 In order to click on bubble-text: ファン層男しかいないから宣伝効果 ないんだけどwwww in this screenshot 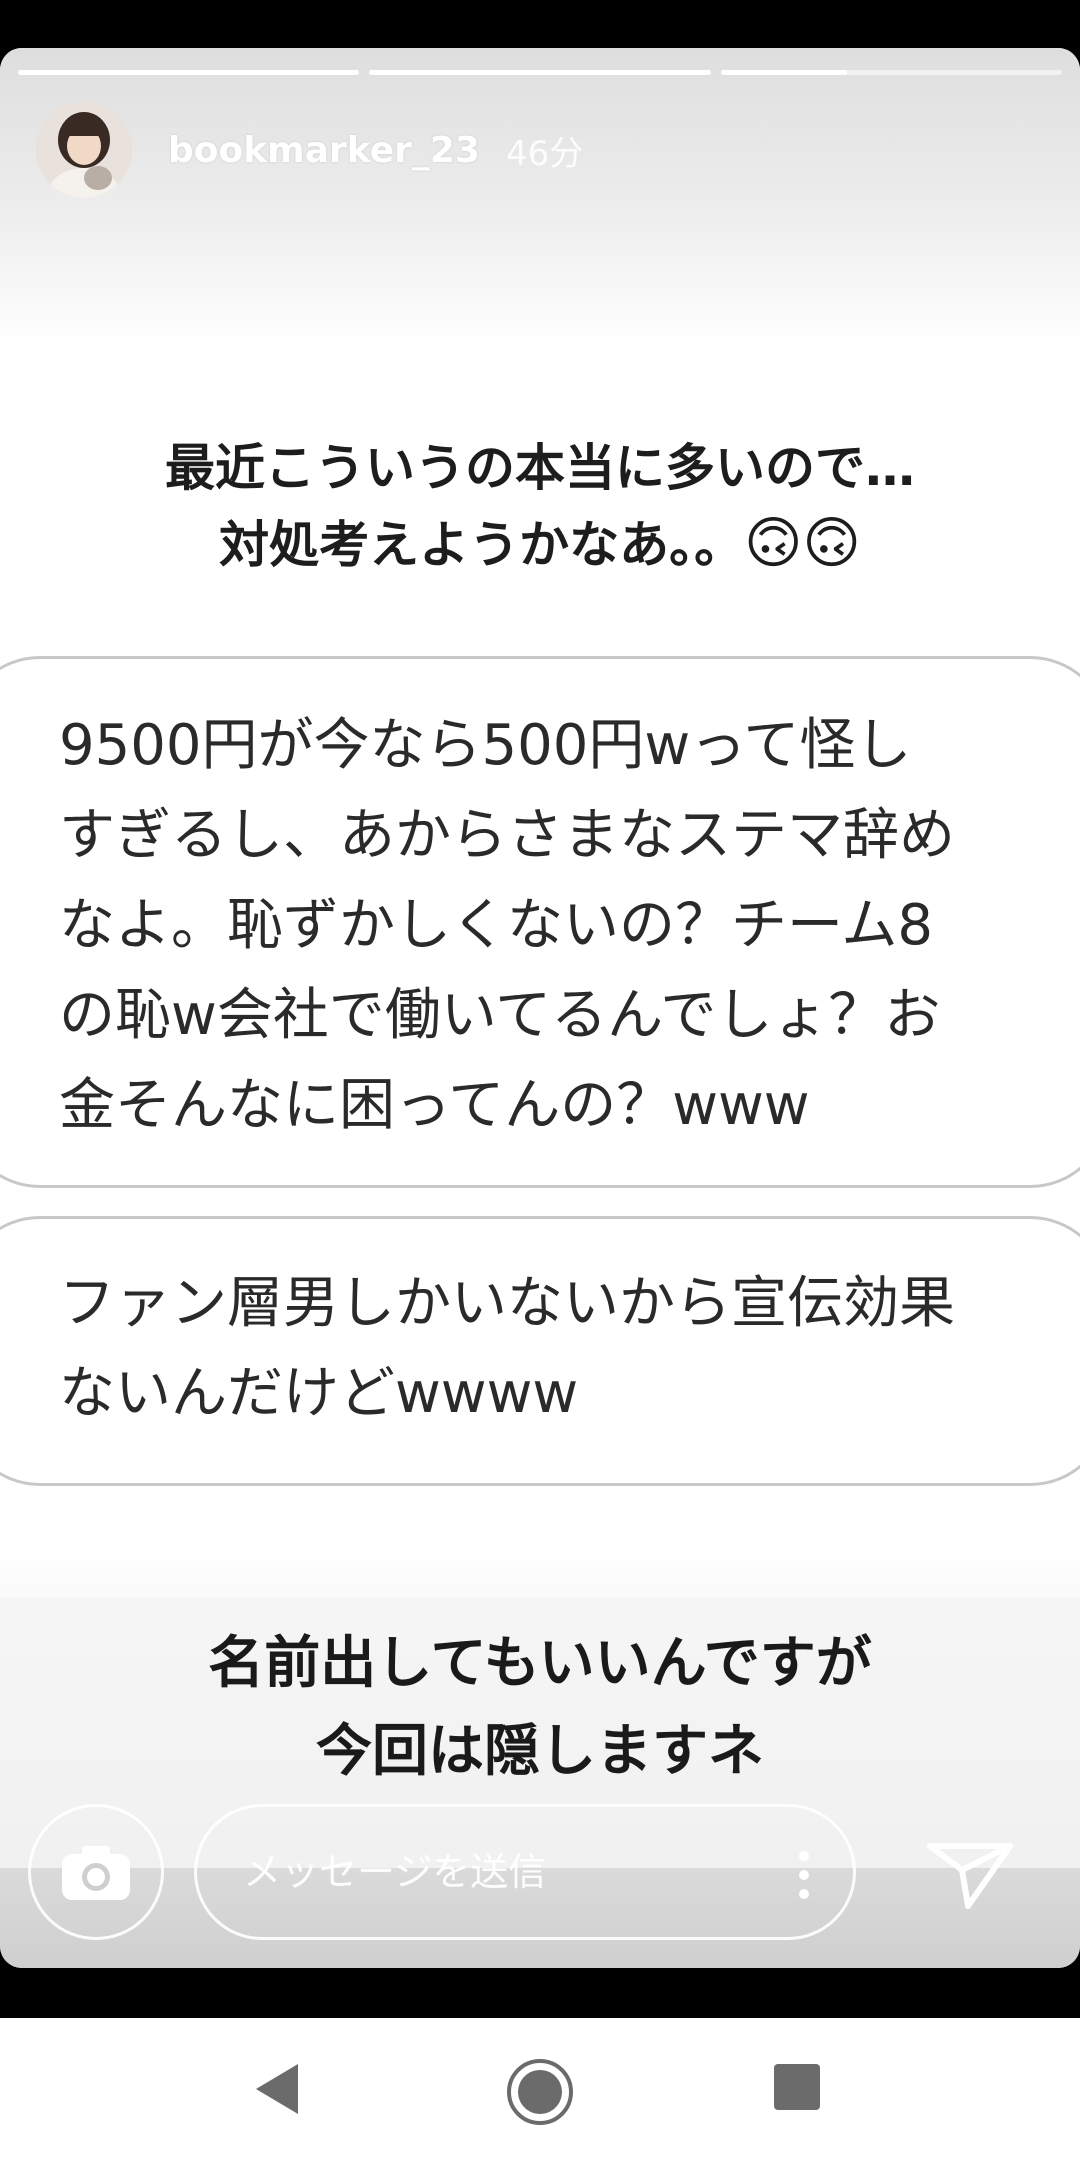, I will do `click(553, 1349)`.